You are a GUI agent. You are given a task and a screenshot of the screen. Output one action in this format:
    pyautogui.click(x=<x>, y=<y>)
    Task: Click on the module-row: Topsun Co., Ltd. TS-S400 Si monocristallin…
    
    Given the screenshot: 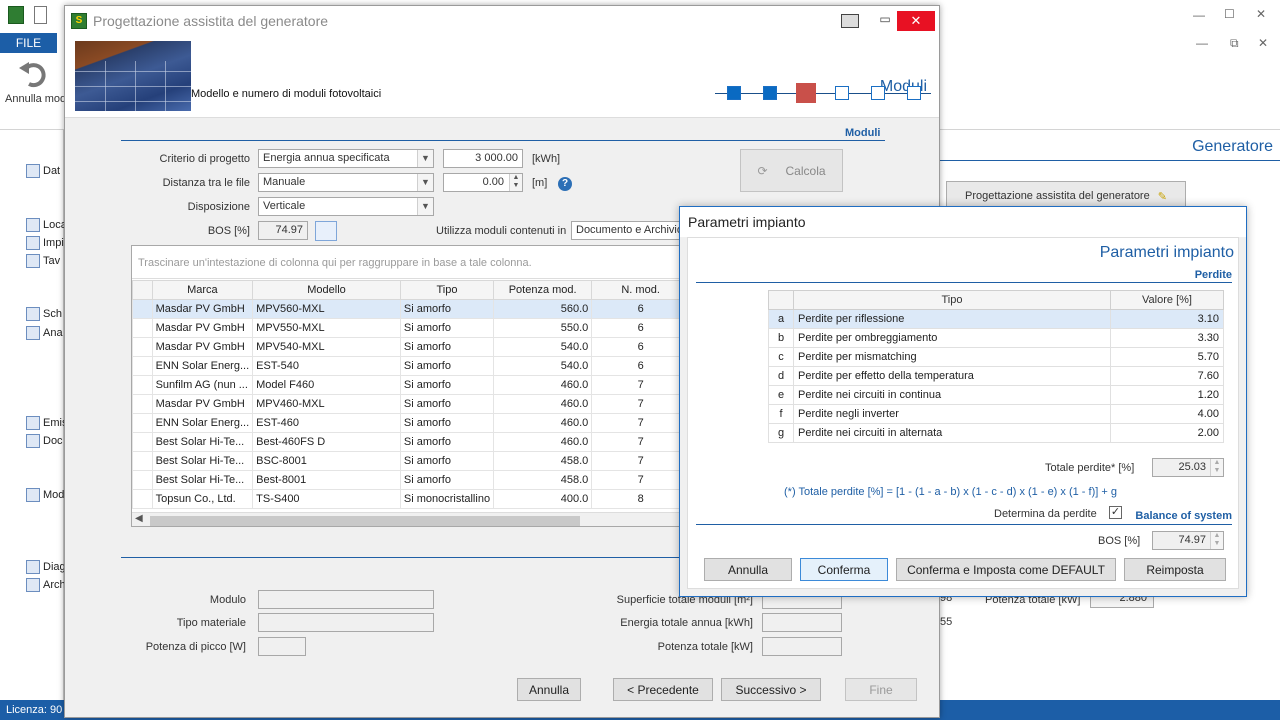 What is the action you would take?
    pyautogui.click(x=411, y=499)
    